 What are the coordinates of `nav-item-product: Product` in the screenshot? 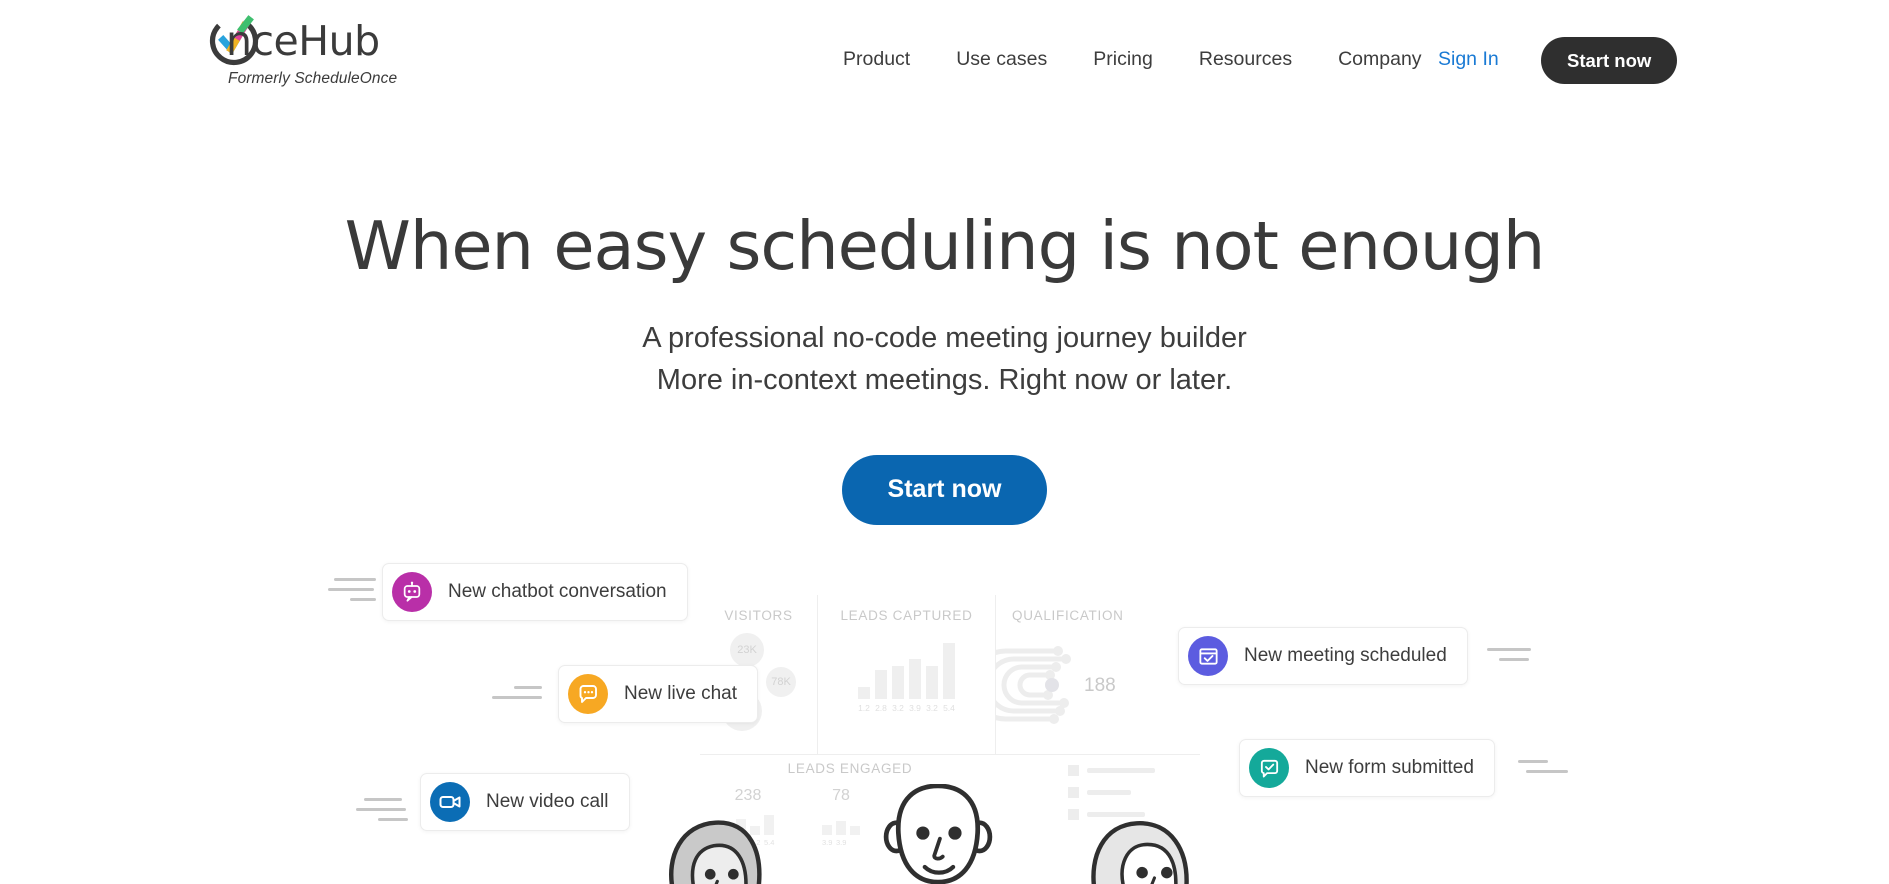 It's located at (876, 59).